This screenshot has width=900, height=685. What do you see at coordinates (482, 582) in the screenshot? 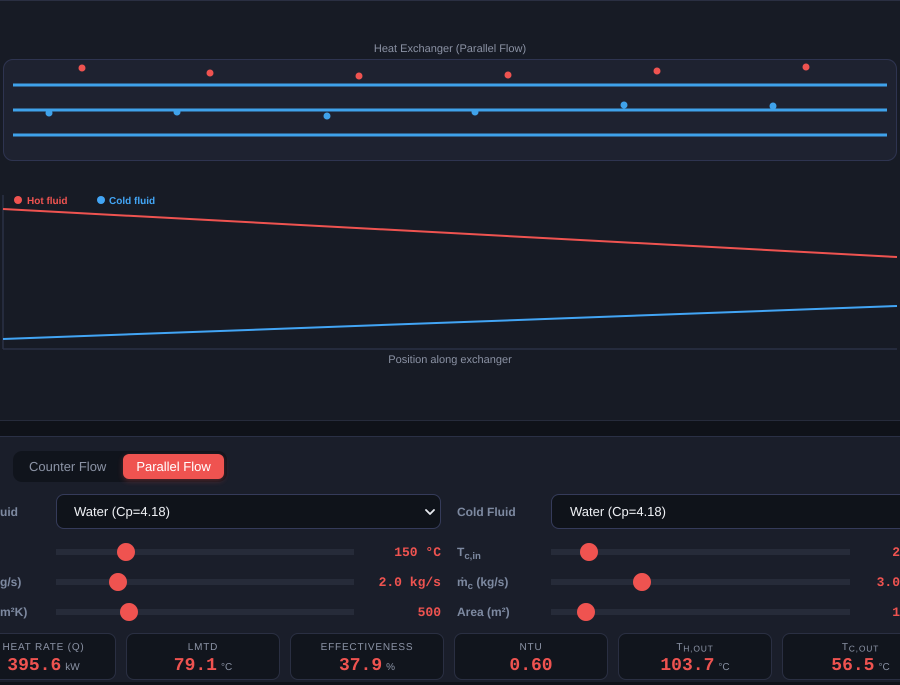
I see `slider-label: ṁ$_{c}$ (kg/s)` at bounding box center [482, 582].